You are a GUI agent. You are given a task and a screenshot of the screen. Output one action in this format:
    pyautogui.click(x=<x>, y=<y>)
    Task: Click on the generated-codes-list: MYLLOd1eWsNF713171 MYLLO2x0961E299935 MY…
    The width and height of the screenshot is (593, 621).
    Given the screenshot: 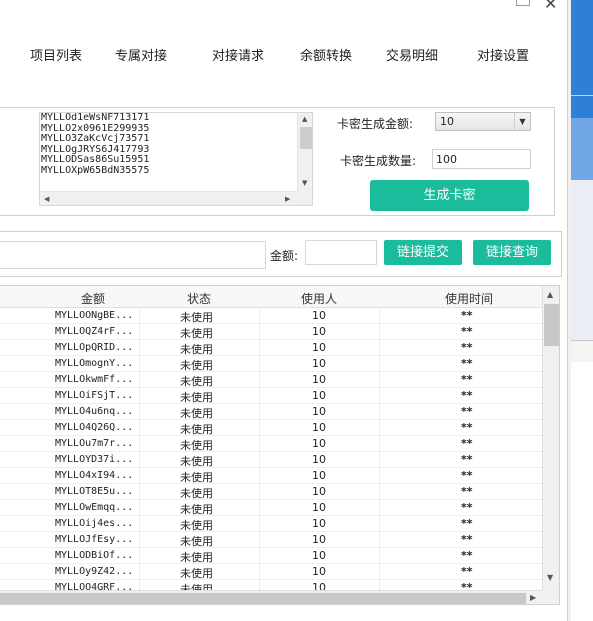 What is the action you would take?
    pyautogui.click(x=176, y=159)
    